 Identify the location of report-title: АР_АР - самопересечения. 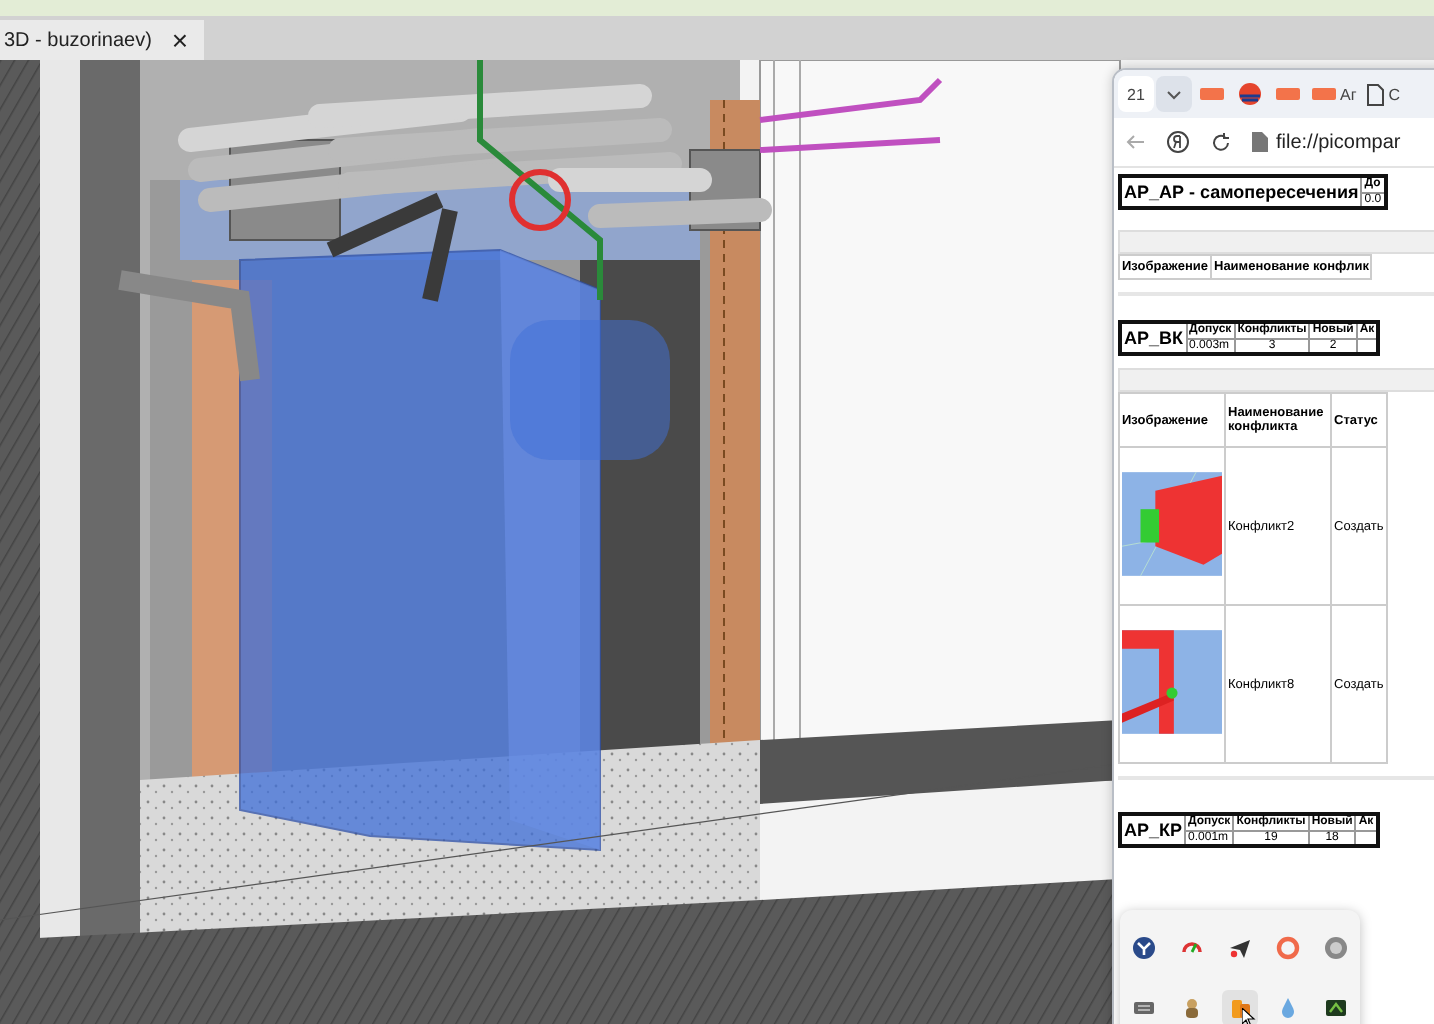
(1241, 192).